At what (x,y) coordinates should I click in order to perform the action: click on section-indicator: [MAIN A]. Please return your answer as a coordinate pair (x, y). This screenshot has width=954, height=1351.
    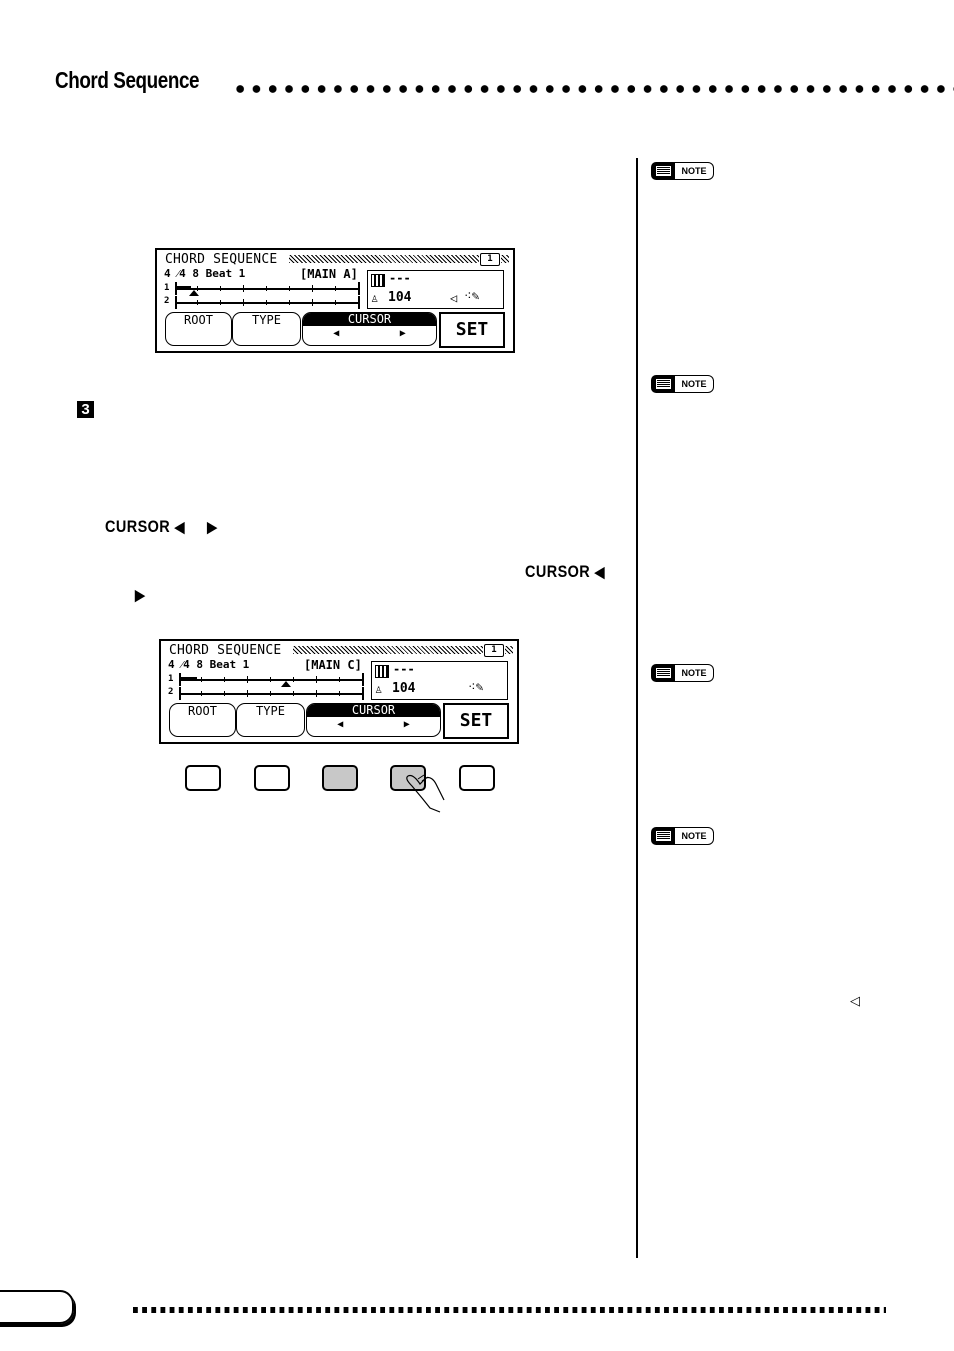
    Looking at the image, I should click on (329, 274).